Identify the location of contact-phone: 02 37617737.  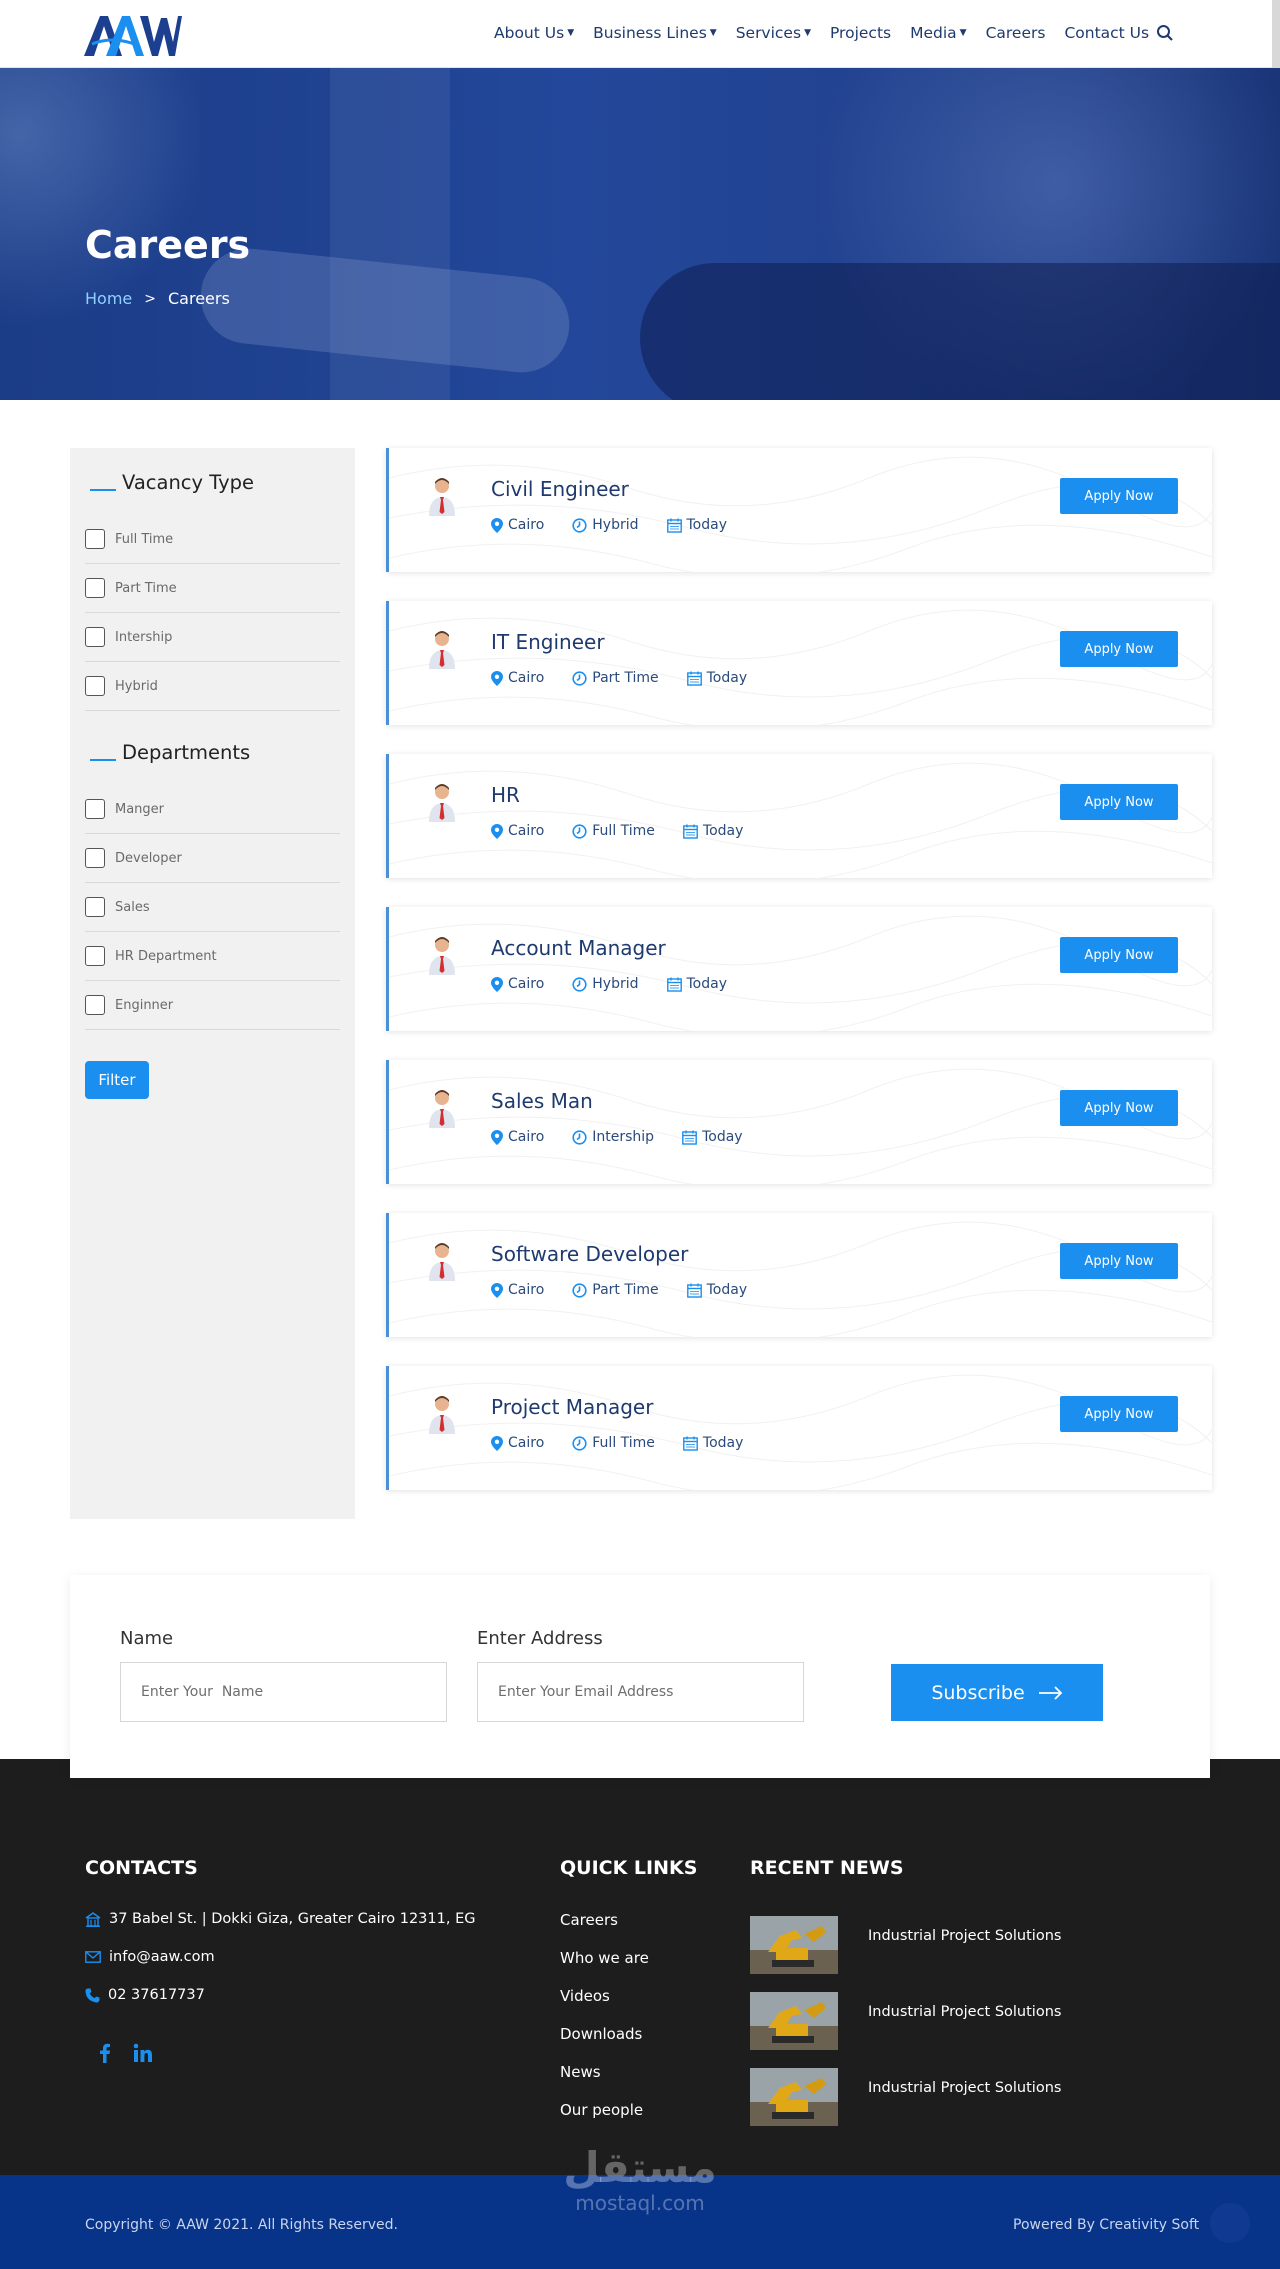
(145, 1995).